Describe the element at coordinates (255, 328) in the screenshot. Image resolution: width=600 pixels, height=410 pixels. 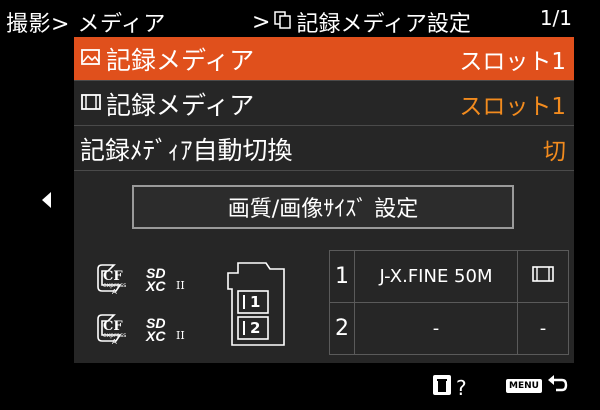
I see `camera-slot-2-label: 2` at that location.